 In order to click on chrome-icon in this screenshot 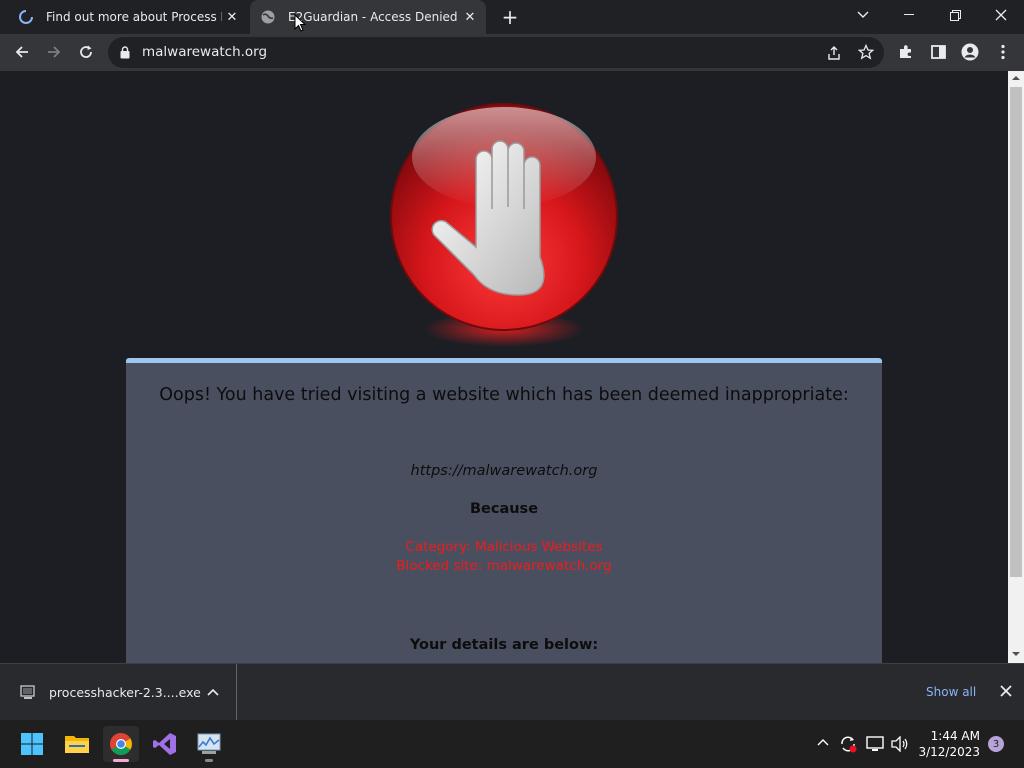, I will do `click(121, 744)`.